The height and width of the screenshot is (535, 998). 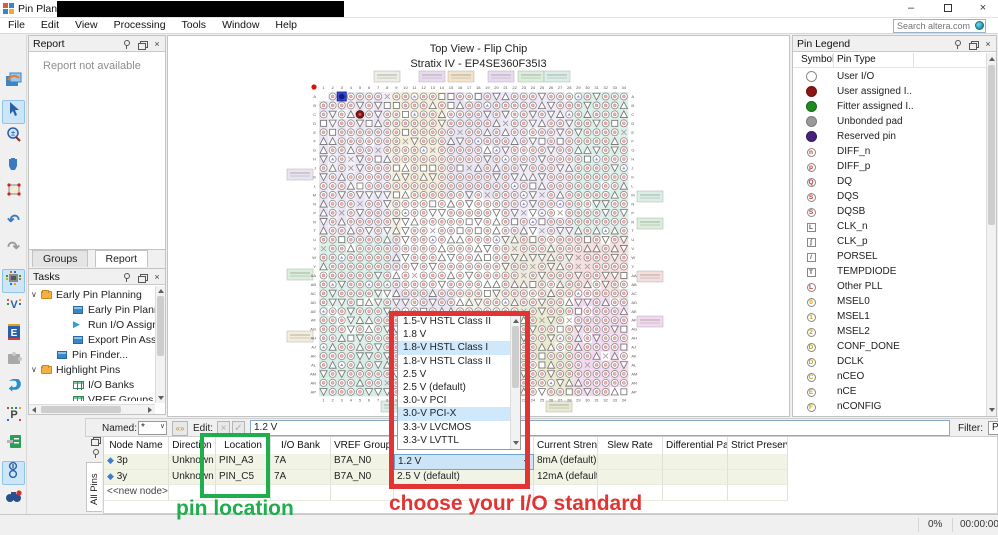 What do you see at coordinates (97, 325) in the screenshot?
I see `tasks-tree-item: ▶ Run I/O Assignme` at bounding box center [97, 325].